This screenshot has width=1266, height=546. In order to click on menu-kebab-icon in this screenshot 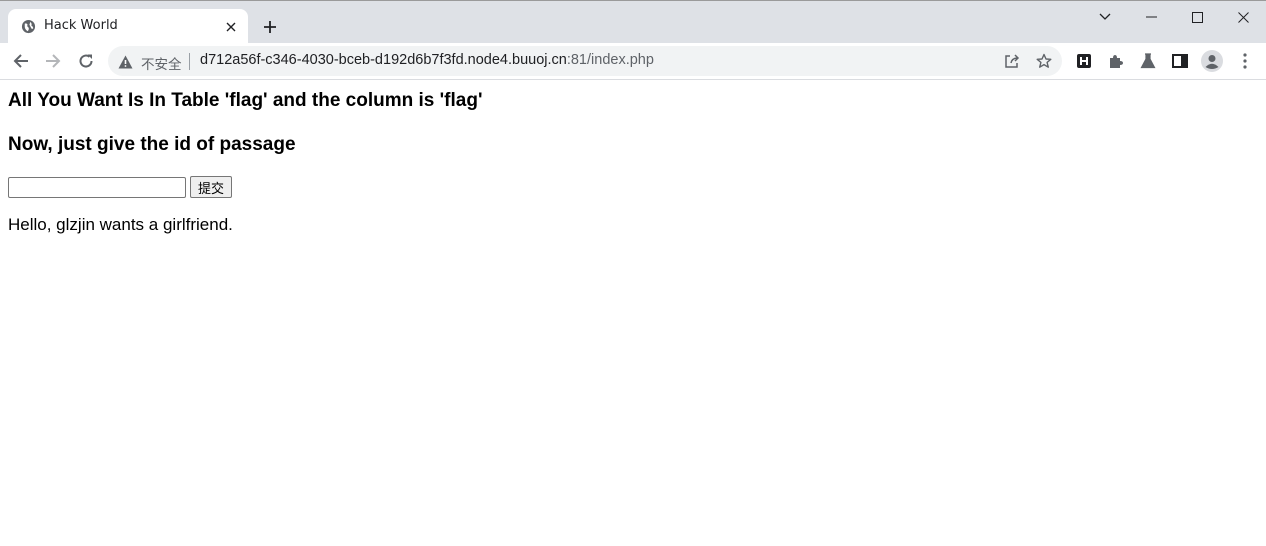, I will do `click(1245, 61)`.